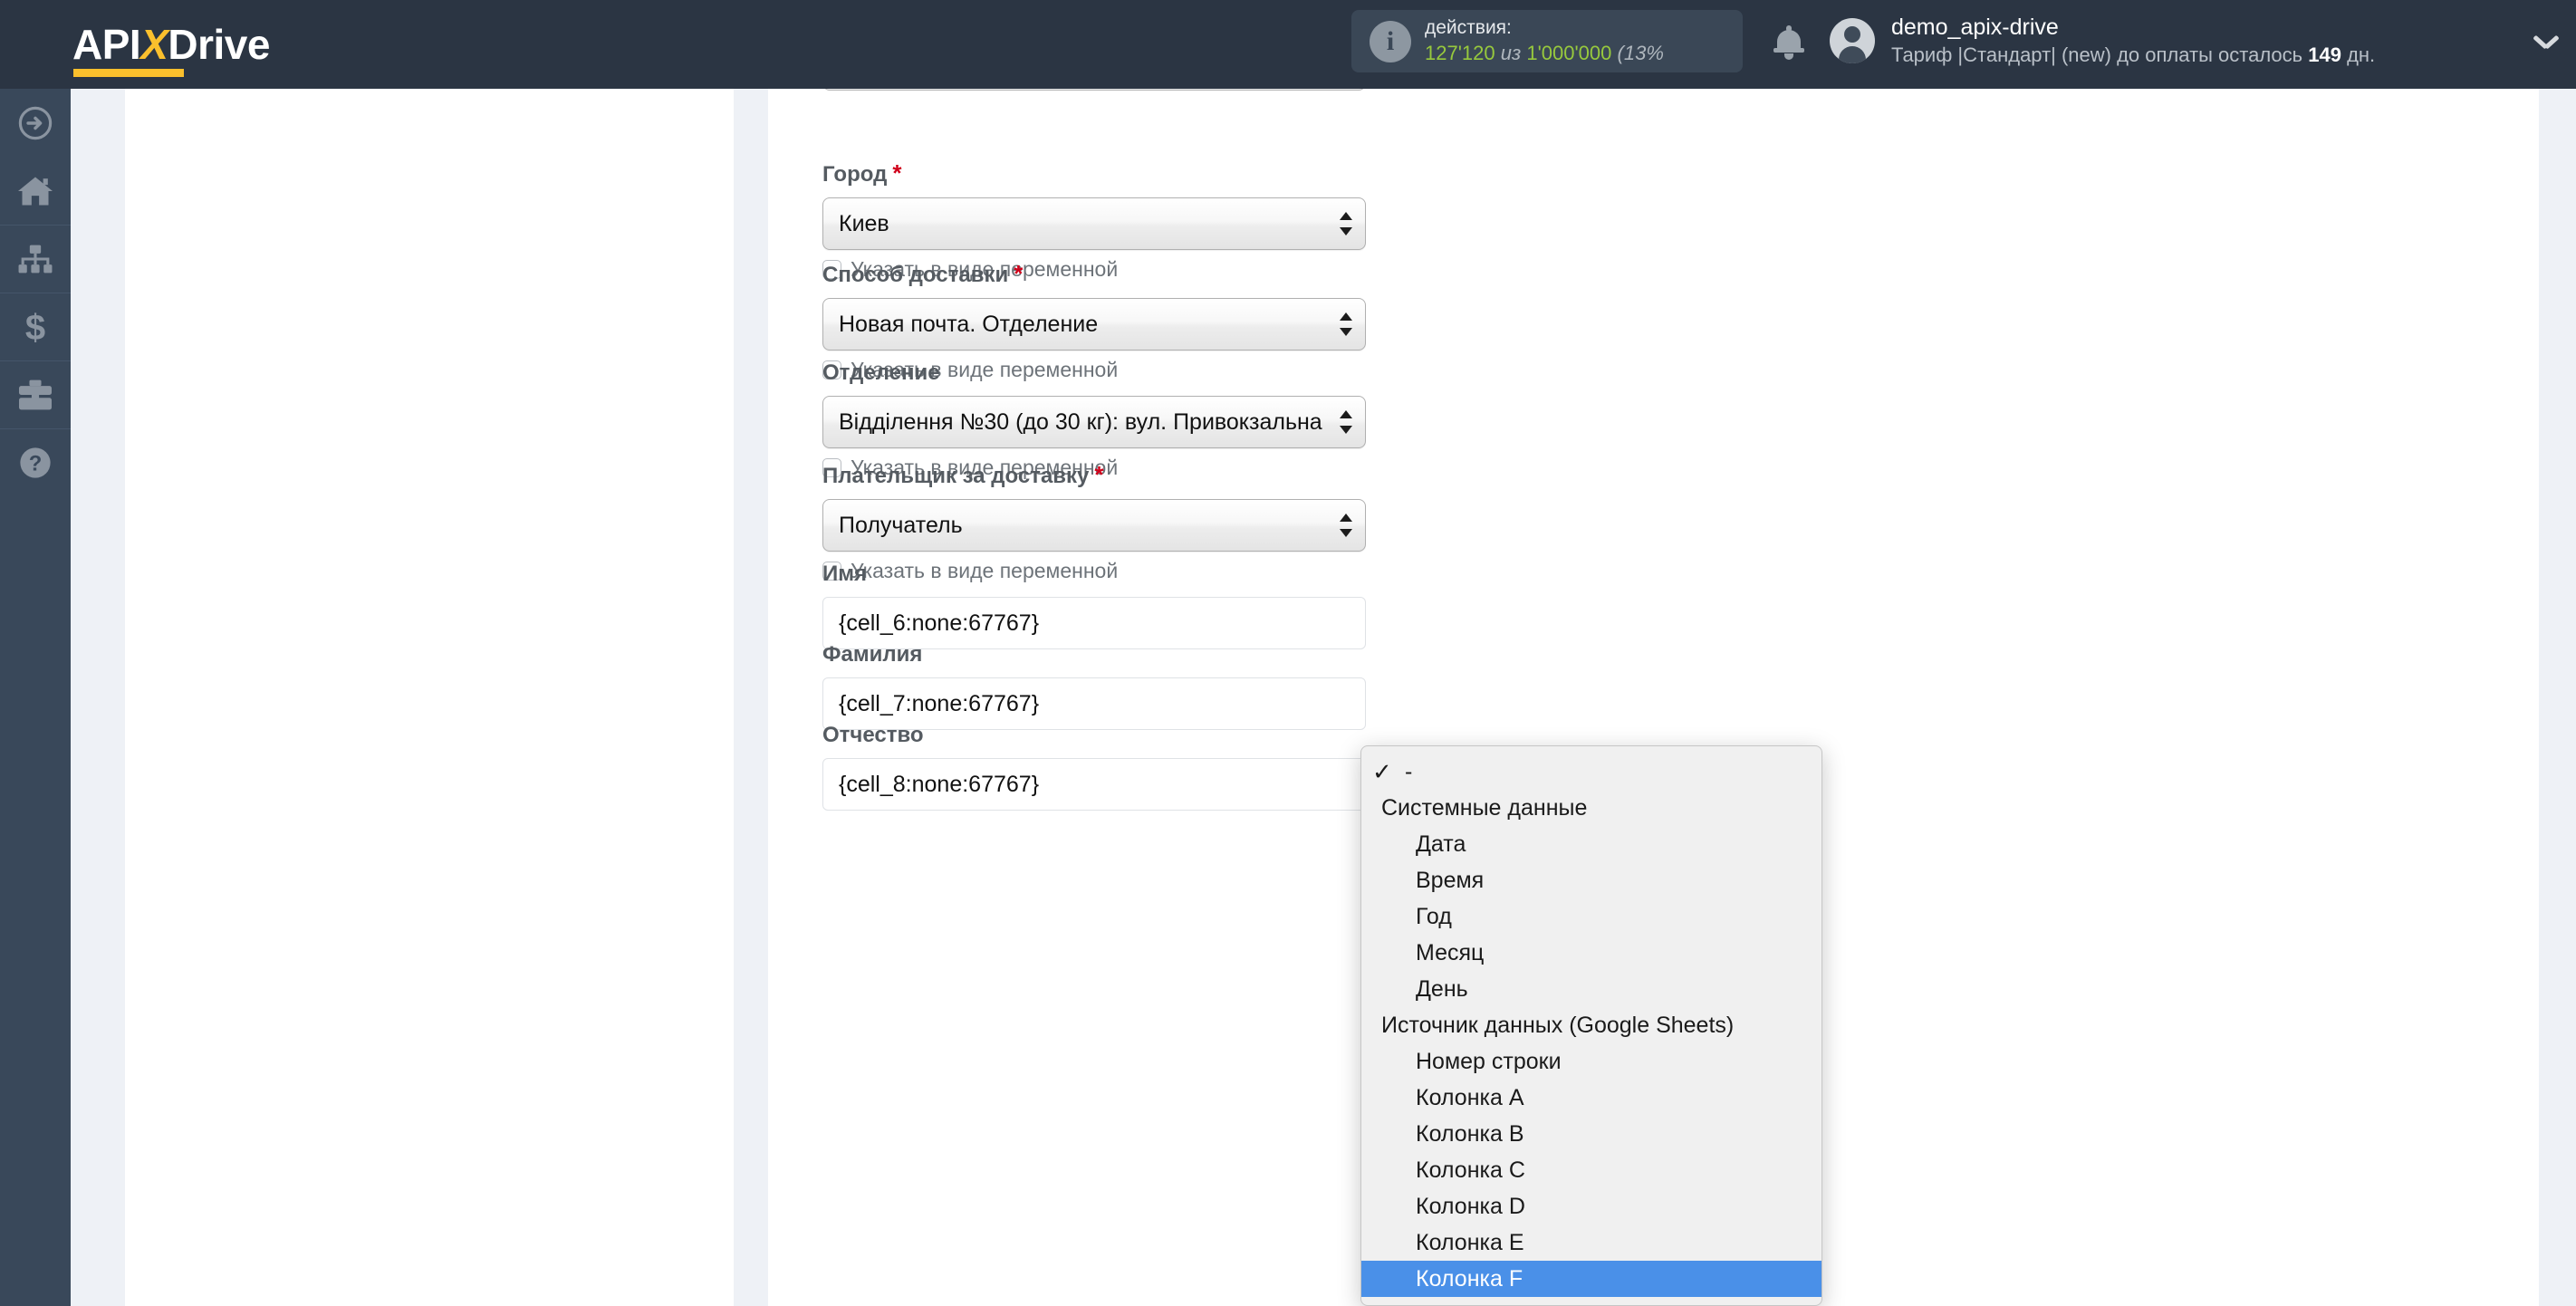 Image resolution: width=2576 pixels, height=1306 pixels. I want to click on dropdown-item-label: Номер строки, so click(1489, 1061).